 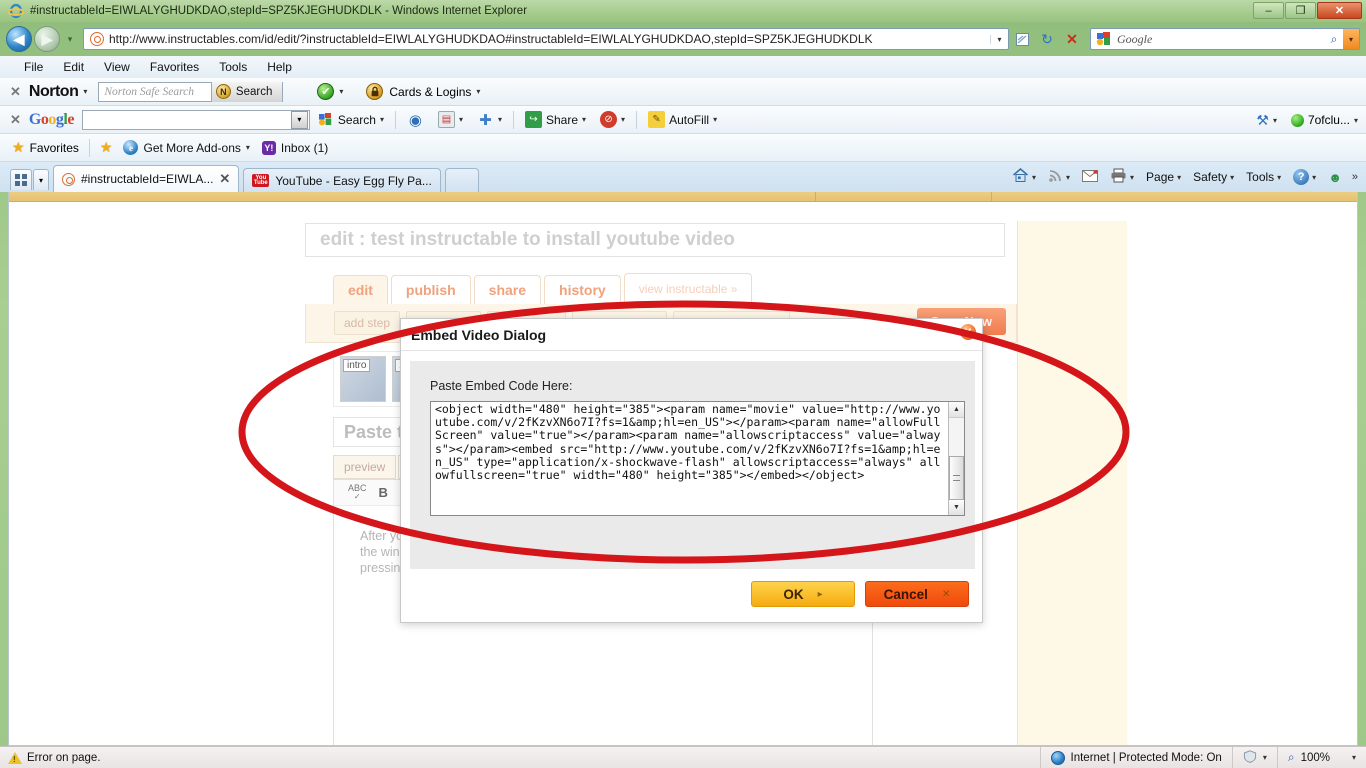 I want to click on google-toolbar-close-icon: ✕, so click(x=15, y=120).